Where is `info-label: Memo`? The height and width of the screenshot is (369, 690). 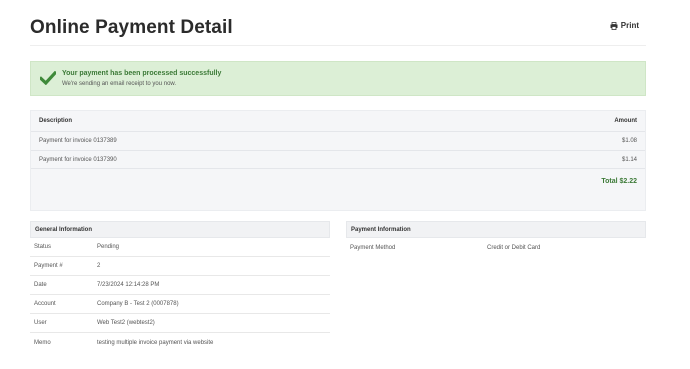 info-label: Memo is located at coordinates (42, 342).